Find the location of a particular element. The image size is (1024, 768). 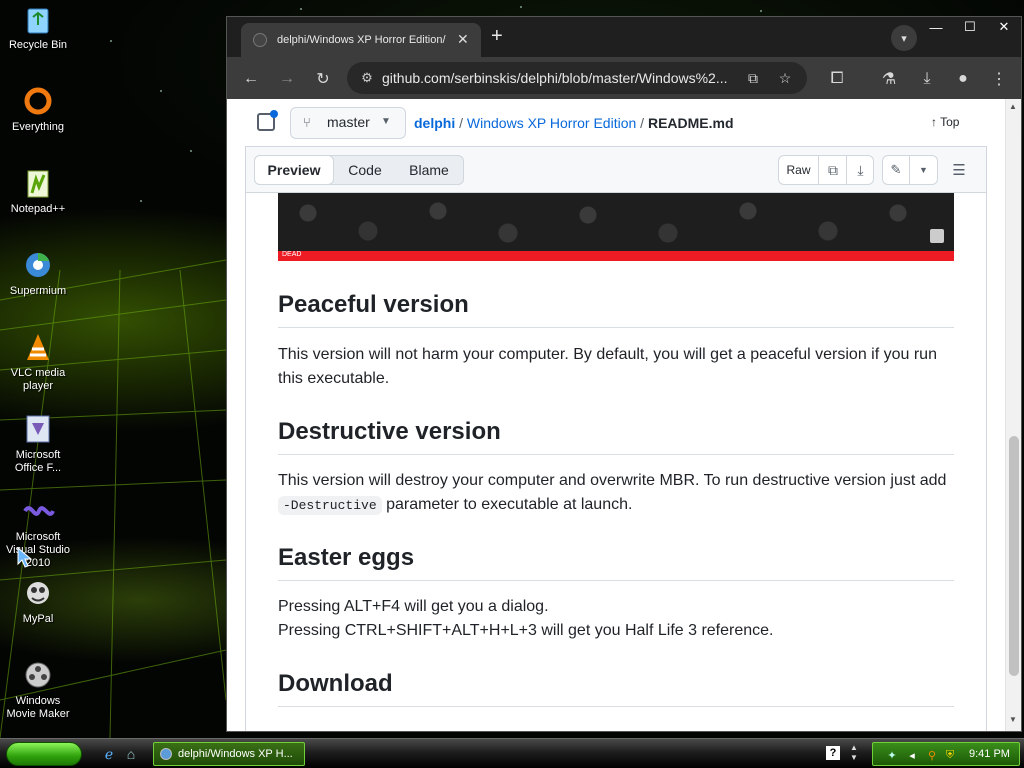

office-icon is located at coordinates (38, 429).